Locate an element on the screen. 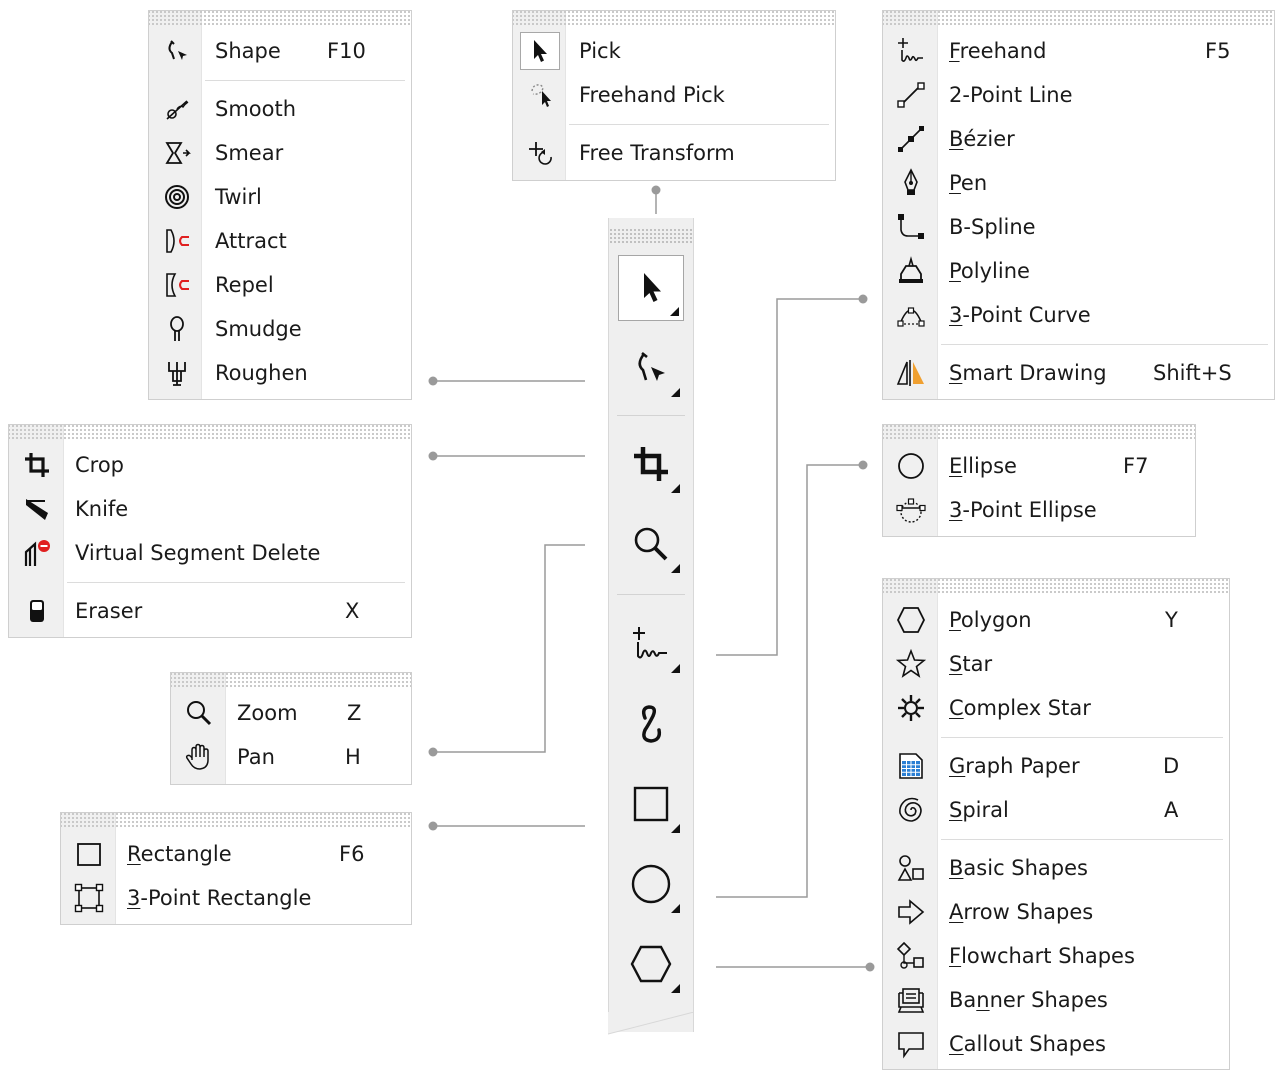  menu-item-graph-paper: Graph Paper D is located at coordinates (1056, 766).